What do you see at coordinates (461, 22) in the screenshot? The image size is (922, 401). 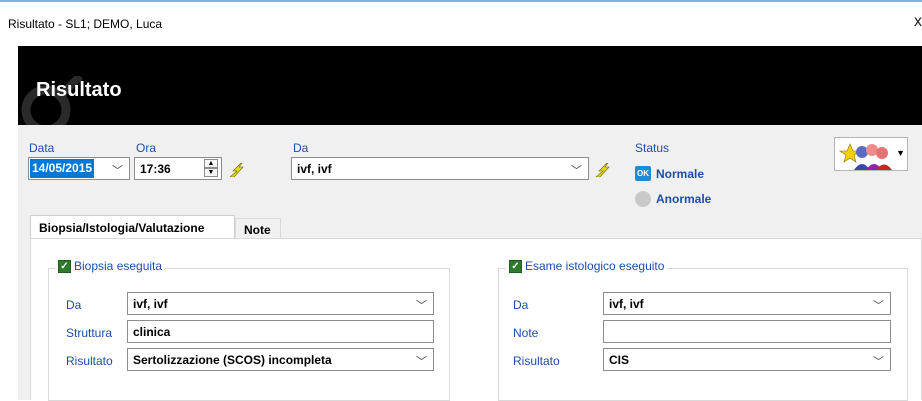 I see `title-bar: Risultato - SL1; DEMO, Luca x` at bounding box center [461, 22].